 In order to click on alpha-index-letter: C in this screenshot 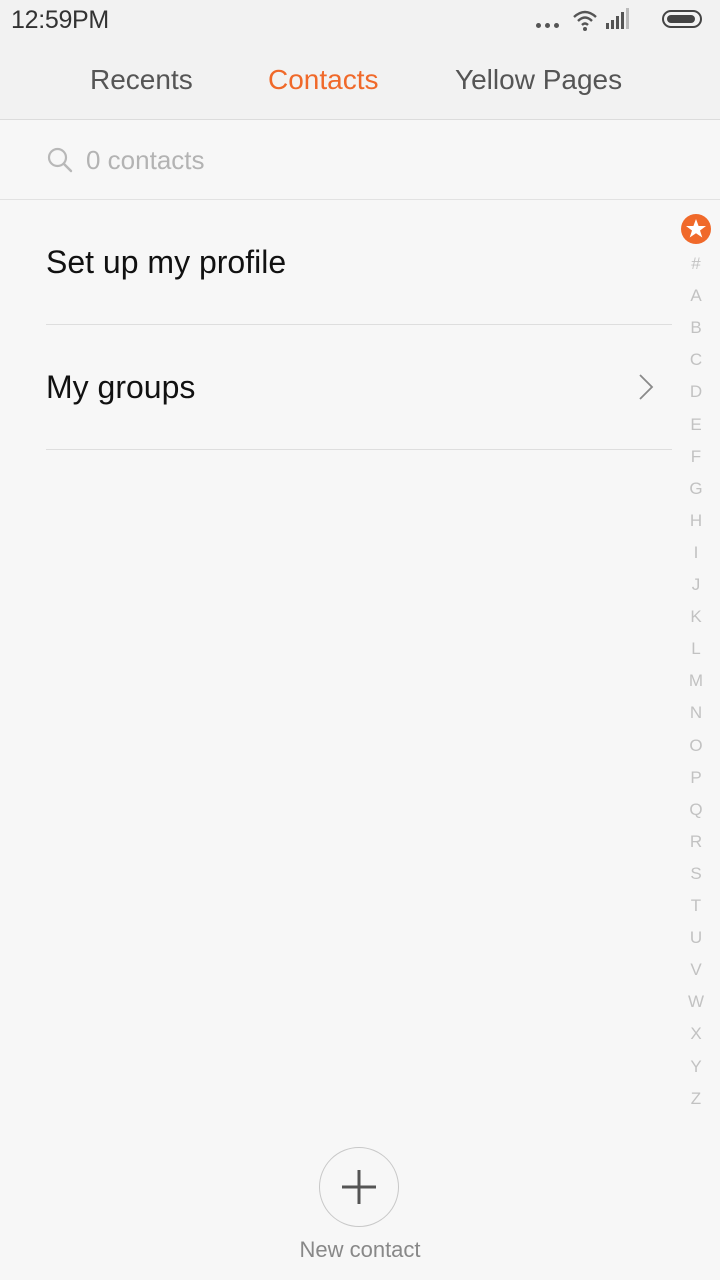, I will do `click(696, 360)`.